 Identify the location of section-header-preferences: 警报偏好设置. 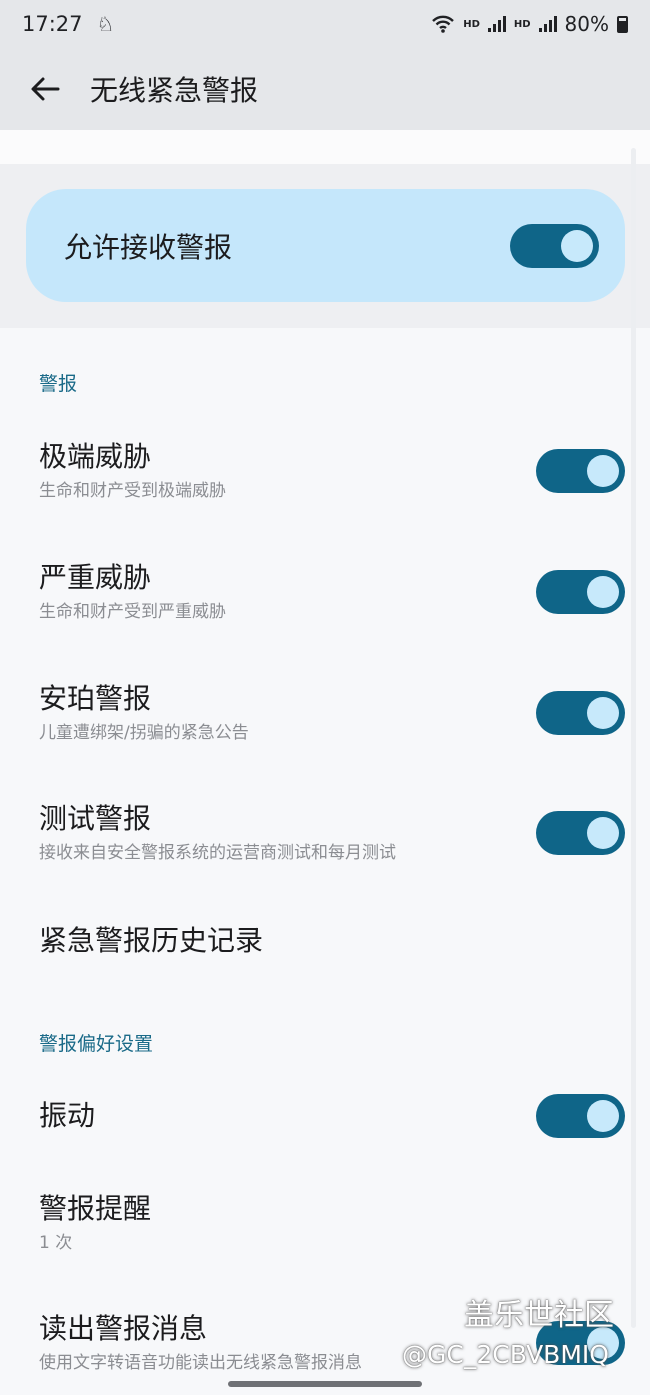
(96, 1044).